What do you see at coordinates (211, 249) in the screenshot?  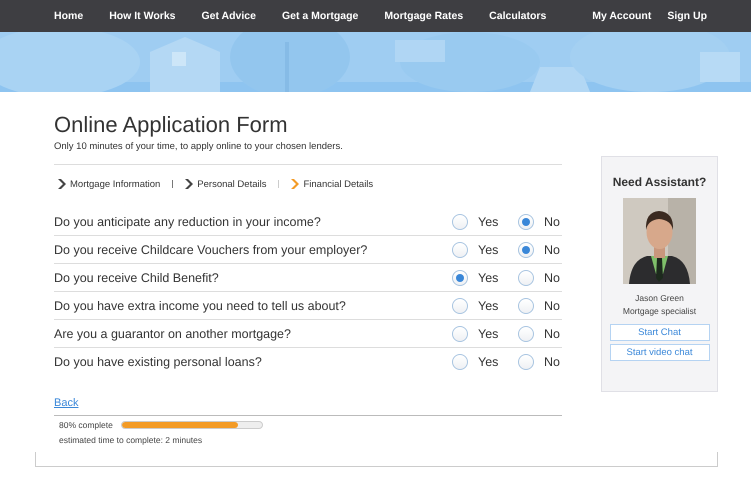 I see `question-text: Do you receive Childcare Vouchers from your employer?` at bounding box center [211, 249].